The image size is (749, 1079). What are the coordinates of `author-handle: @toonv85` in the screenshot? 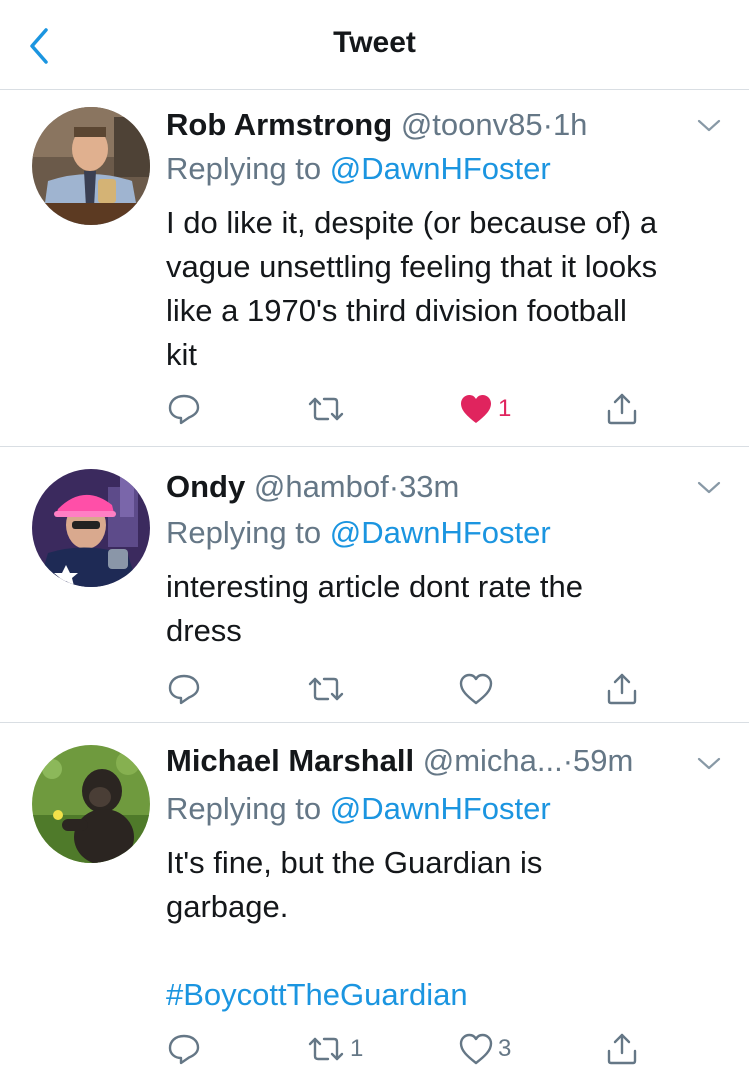 It's located at (472, 124).